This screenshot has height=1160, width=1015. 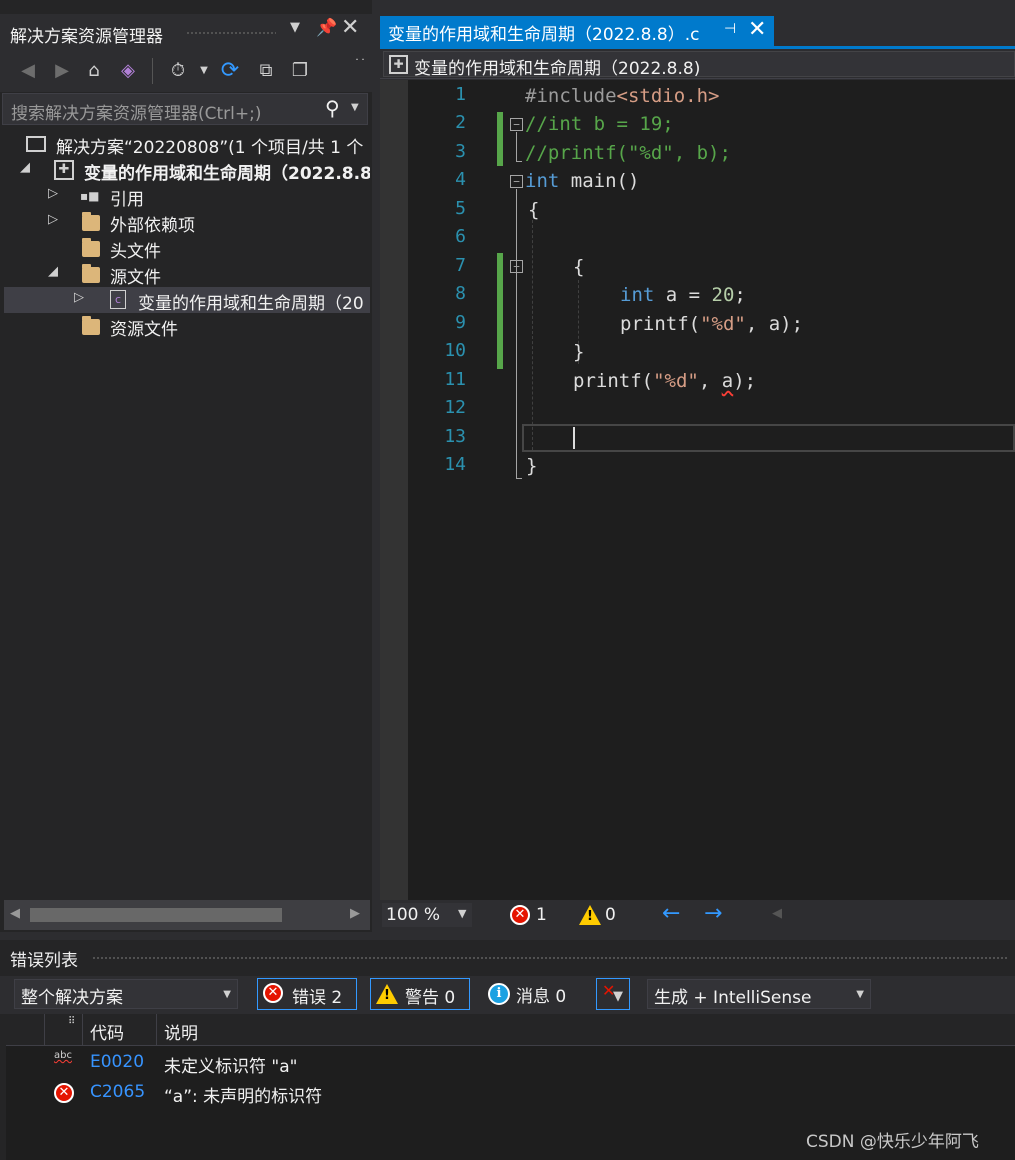 I want to click on code-line: }, so click(x=579, y=352).